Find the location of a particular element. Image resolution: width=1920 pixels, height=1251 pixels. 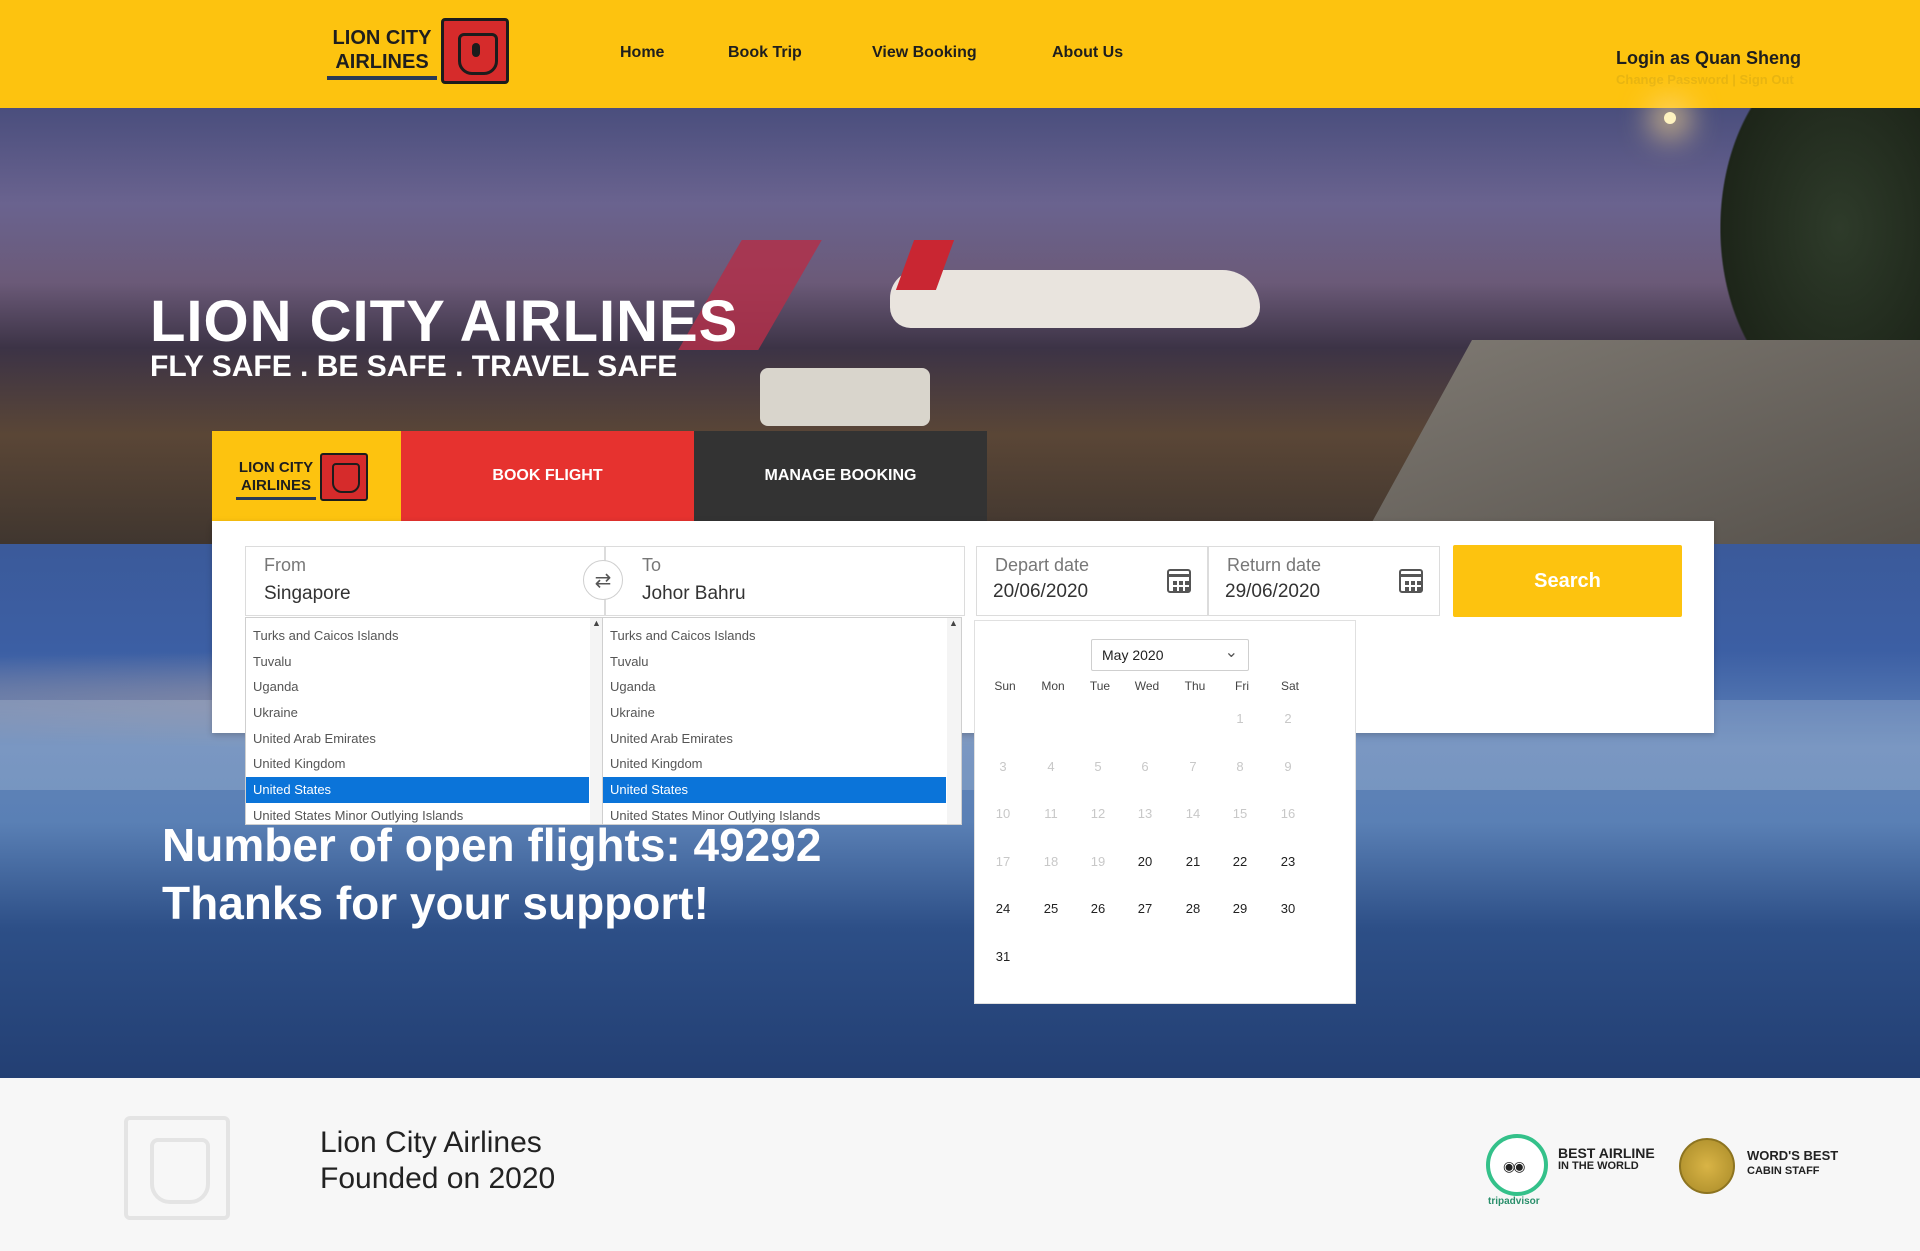

logo-underline is located at coordinates (382, 78).